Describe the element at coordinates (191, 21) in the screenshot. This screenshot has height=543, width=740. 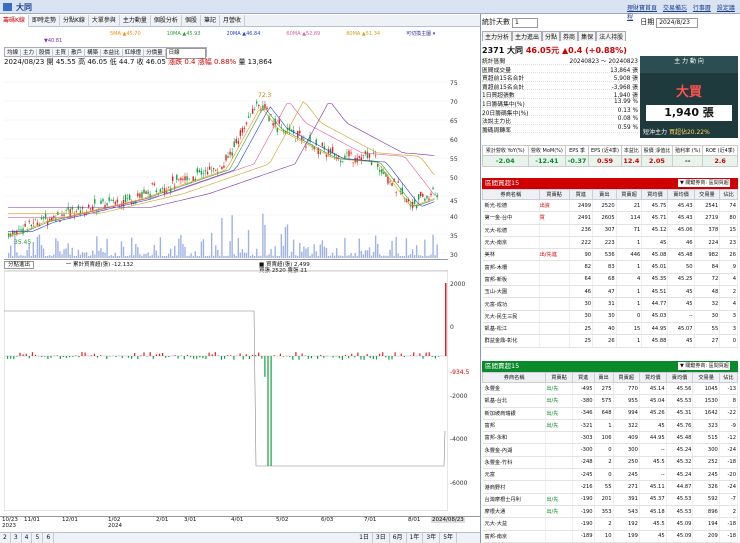
I see `tab: 個股` at that location.